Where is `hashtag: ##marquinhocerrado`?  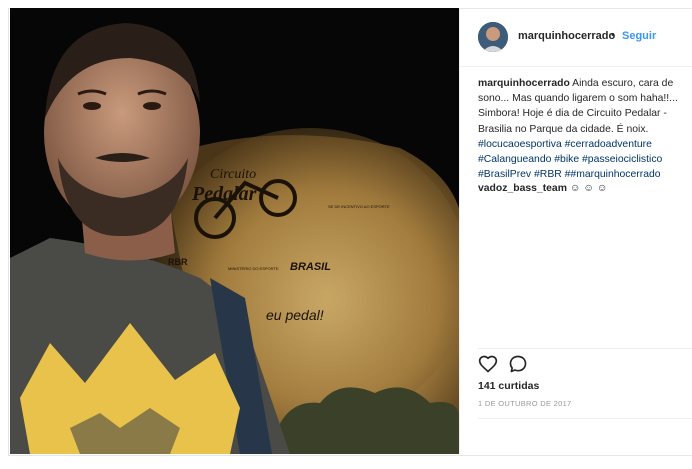
hashtag: ##marquinhocerrado is located at coordinates (613, 174).